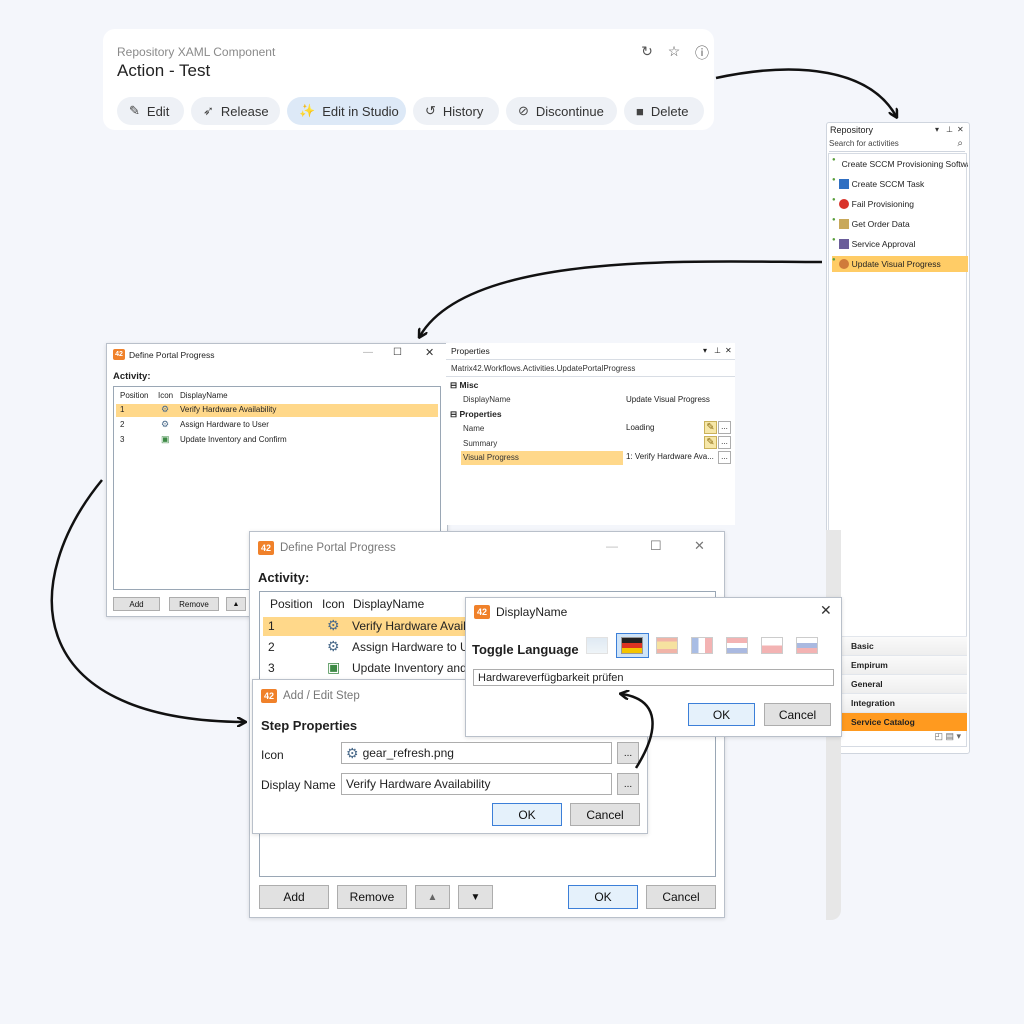 This screenshot has width=1024, height=1024. Describe the element at coordinates (897, 664) in the screenshot. I see `category-empirum: Empirum` at that location.